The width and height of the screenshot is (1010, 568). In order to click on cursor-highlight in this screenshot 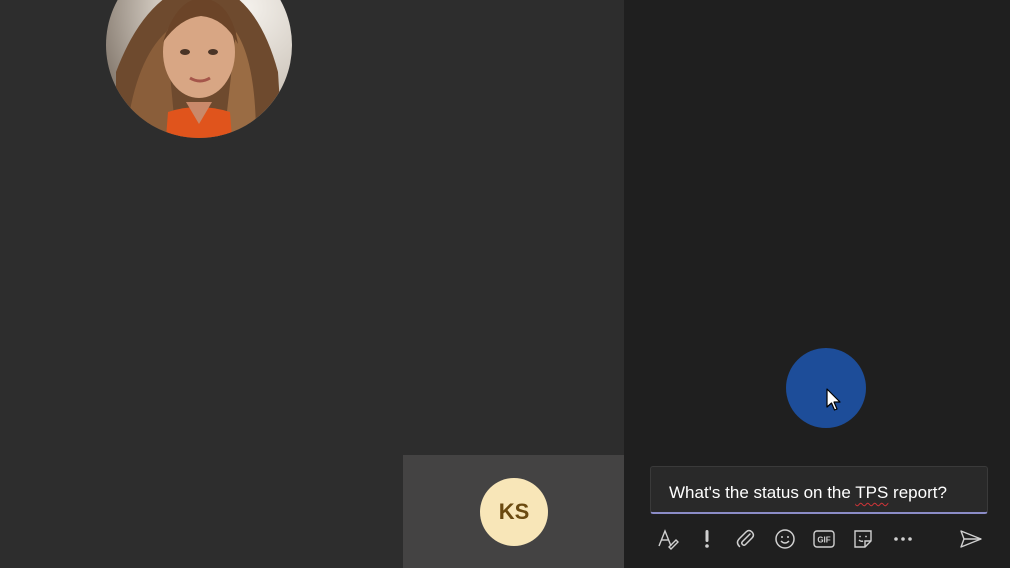, I will do `click(826, 388)`.